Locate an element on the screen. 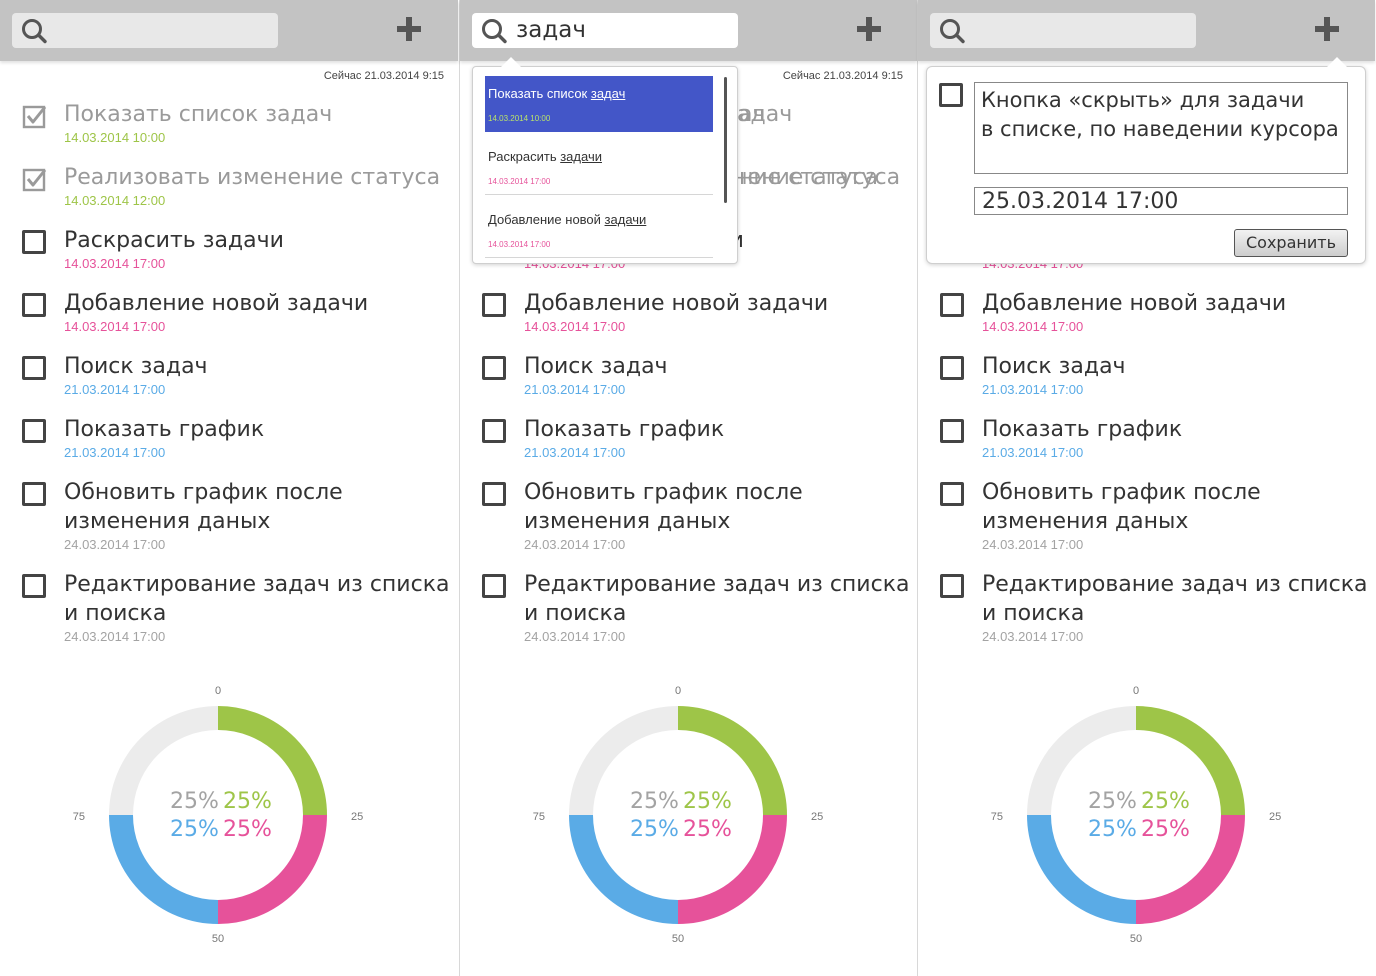  dropdown-scrollbar is located at coordinates (725, 140).